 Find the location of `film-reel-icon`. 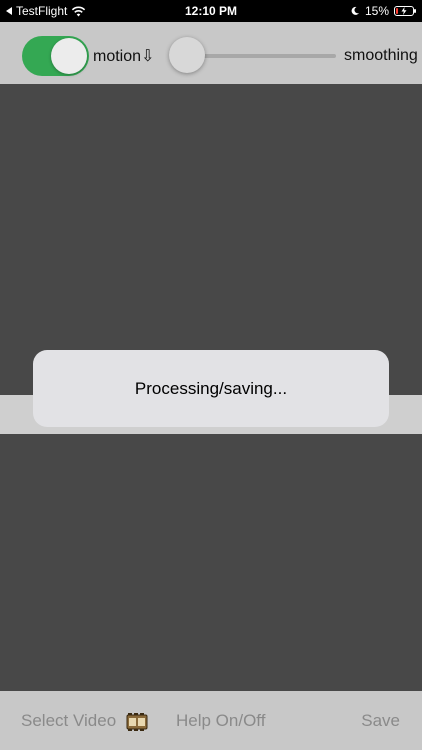

film-reel-icon is located at coordinates (137, 722).